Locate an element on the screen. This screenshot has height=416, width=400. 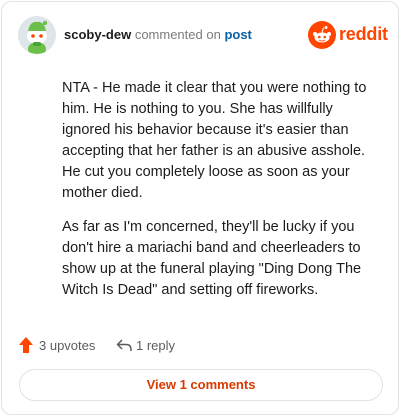
snoo-avatar-icon is located at coordinates (37, 35).